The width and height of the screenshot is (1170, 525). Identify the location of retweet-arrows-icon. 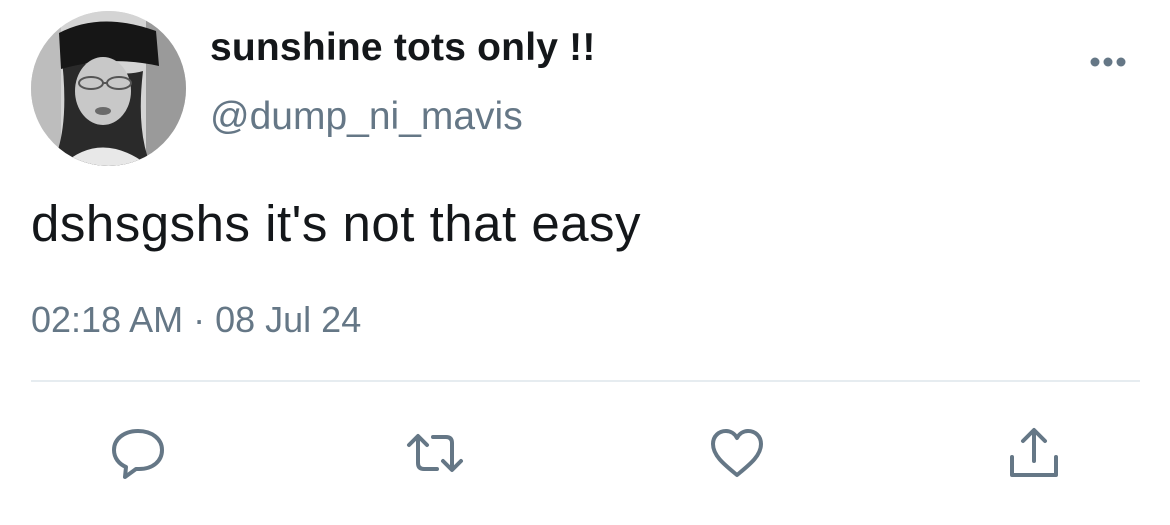
(435, 453).